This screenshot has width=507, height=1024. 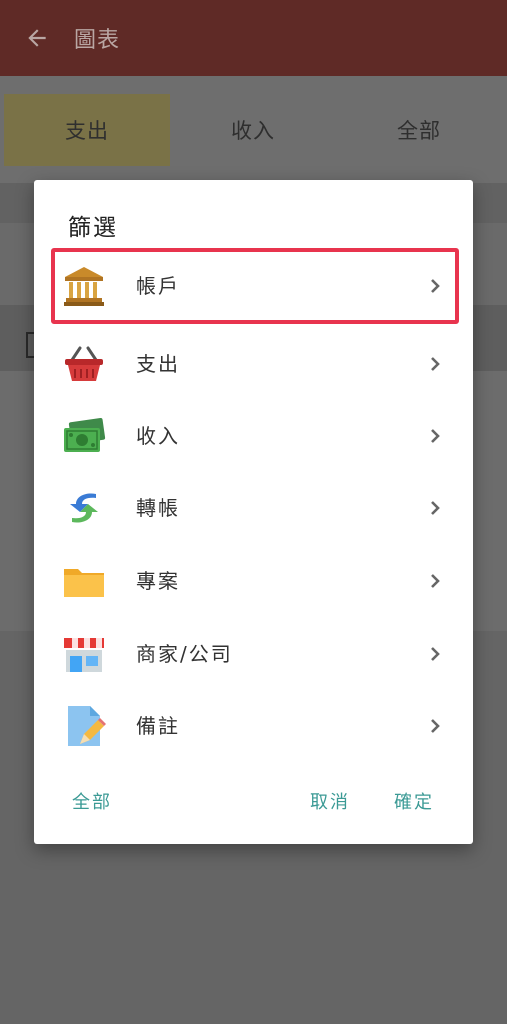 What do you see at coordinates (253, 436) in the screenshot?
I see `filter-item-income: 收入` at bounding box center [253, 436].